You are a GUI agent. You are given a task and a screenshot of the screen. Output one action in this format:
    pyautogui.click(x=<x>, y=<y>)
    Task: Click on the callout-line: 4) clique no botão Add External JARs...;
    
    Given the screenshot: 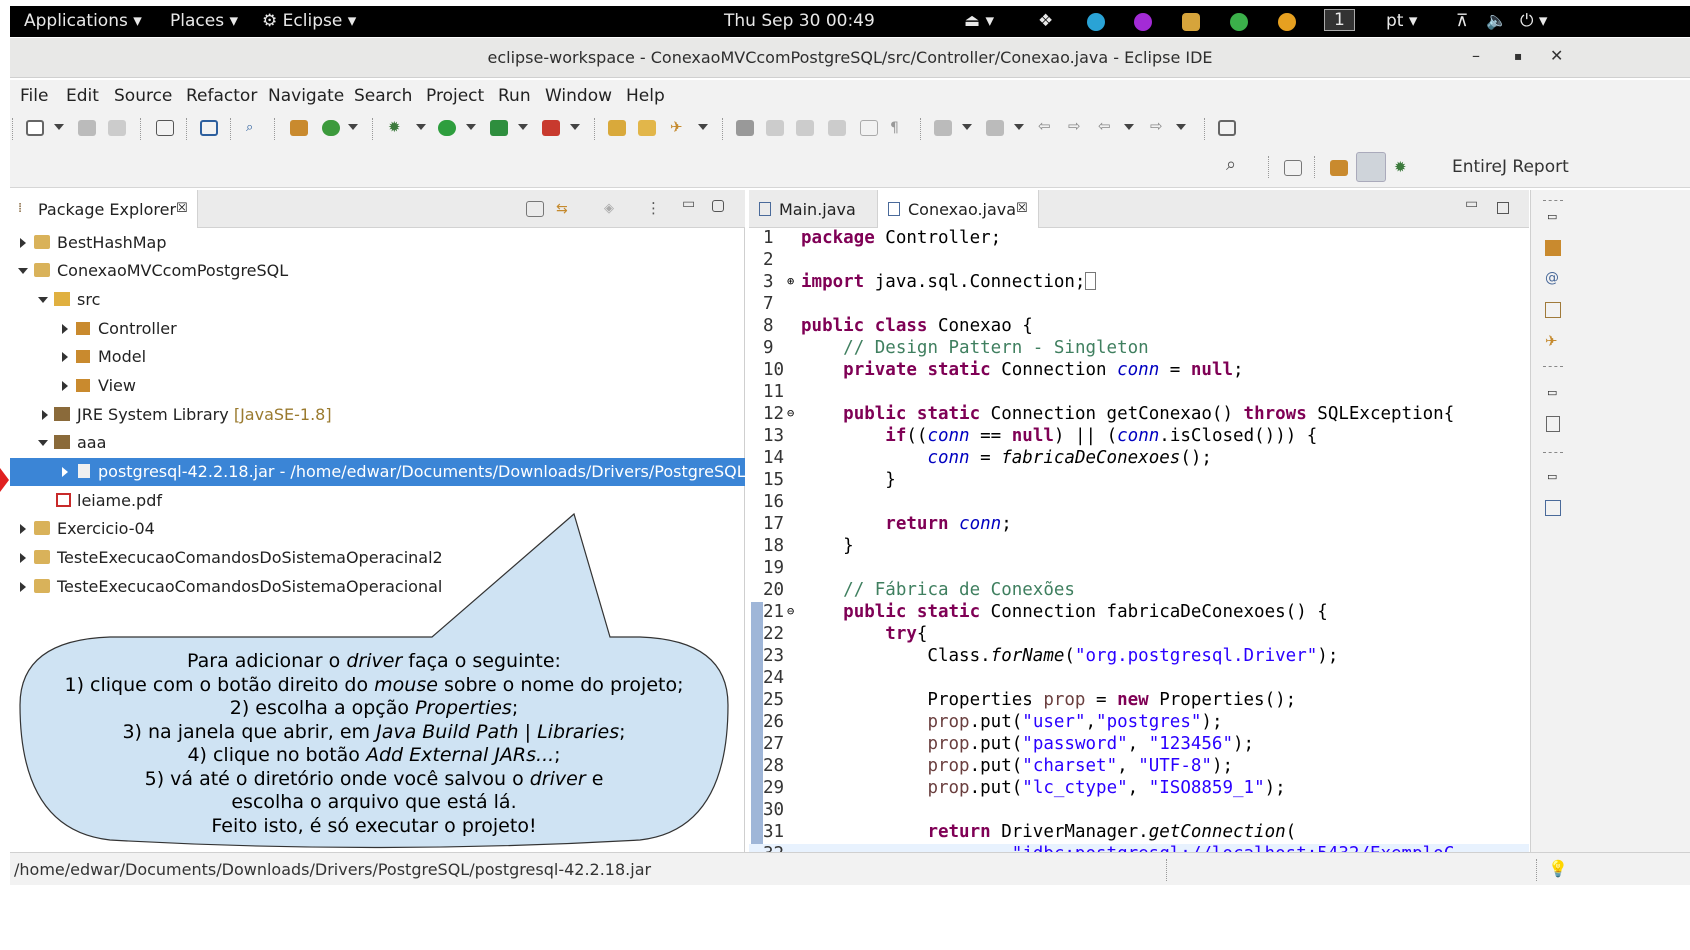 What is the action you would take?
    pyautogui.click(x=374, y=755)
    